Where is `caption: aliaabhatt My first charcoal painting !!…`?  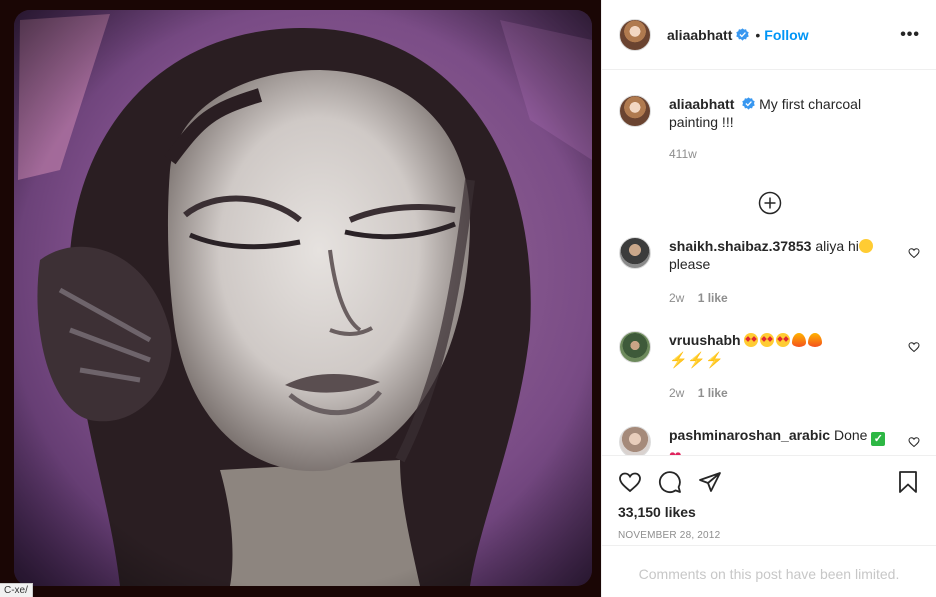 caption: aliaabhatt My first charcoal painting !!… is located at coordinates (769, 129).